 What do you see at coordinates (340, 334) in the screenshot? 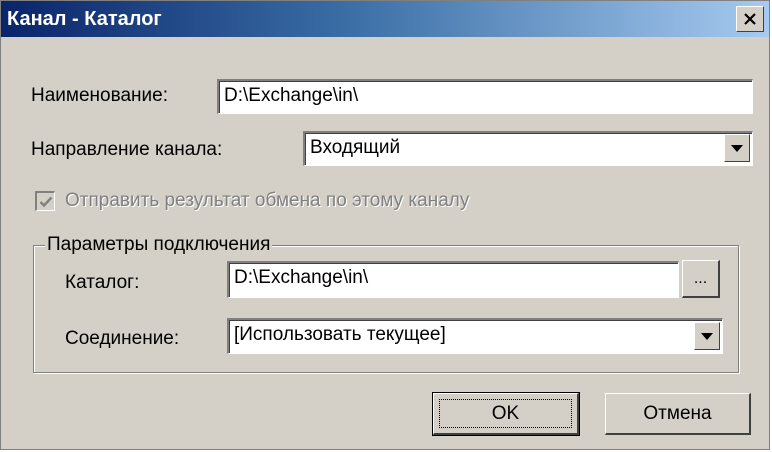
I see `connection-value: [Использовать текущее]` at bounding box center [340, 334].